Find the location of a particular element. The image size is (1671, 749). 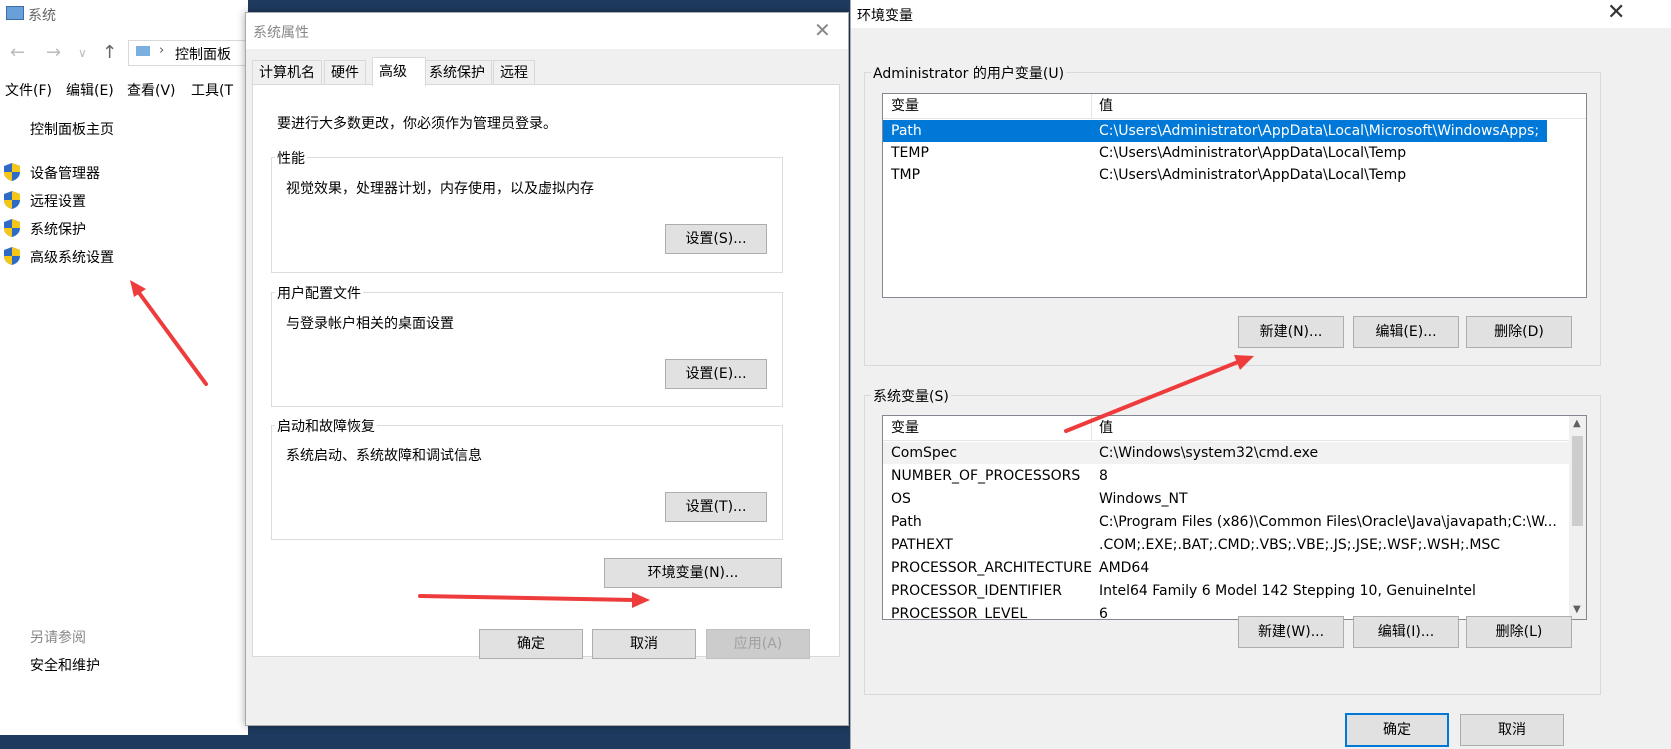

arrow-to-advanced-settings is located at coordinates (169, 333).